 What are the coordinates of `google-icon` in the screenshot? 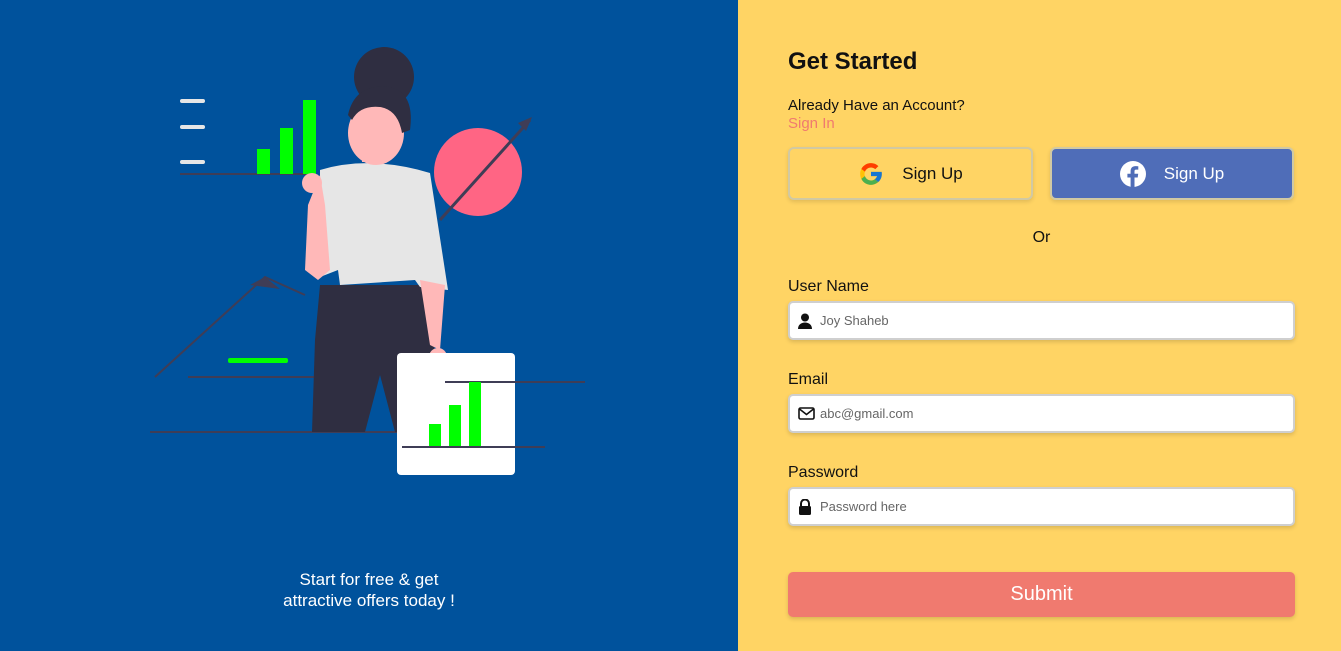 It's located at (871, 174).